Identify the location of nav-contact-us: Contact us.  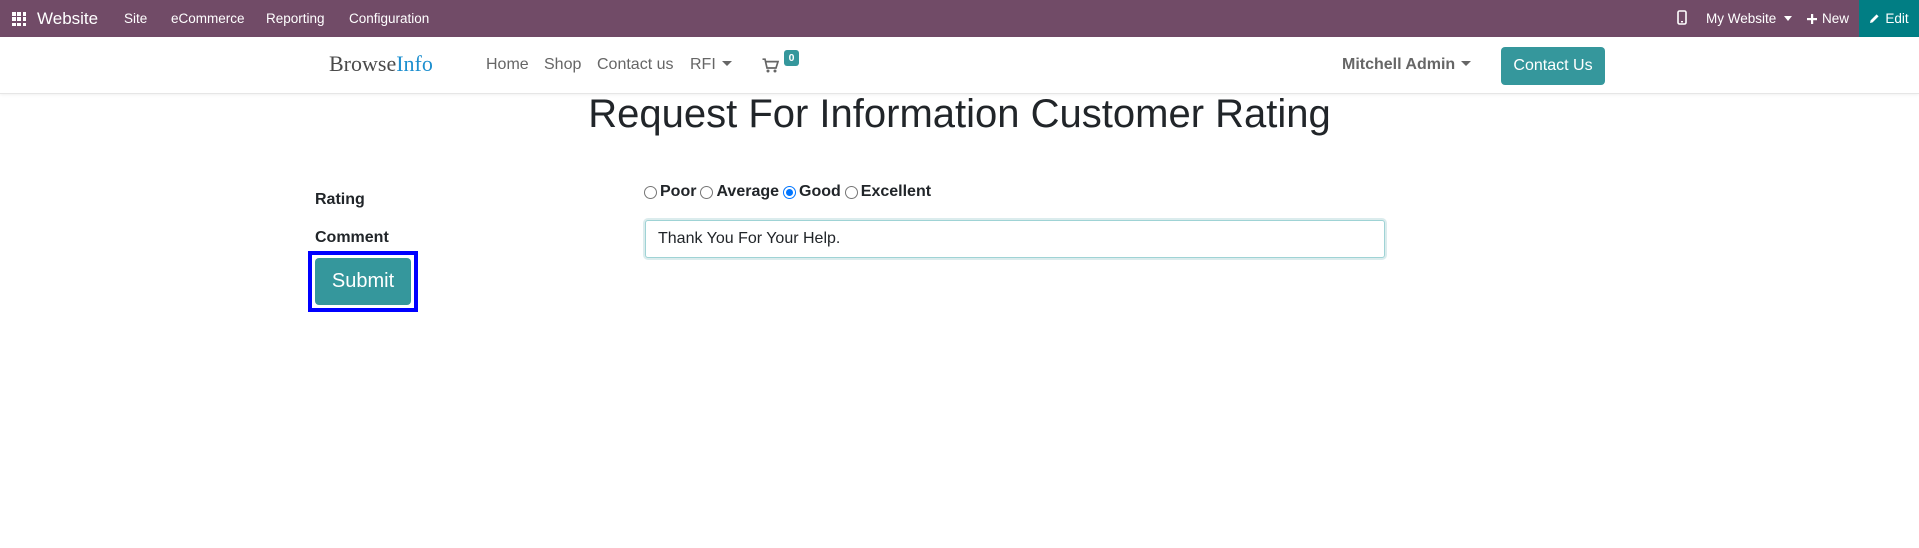
(635, 65).